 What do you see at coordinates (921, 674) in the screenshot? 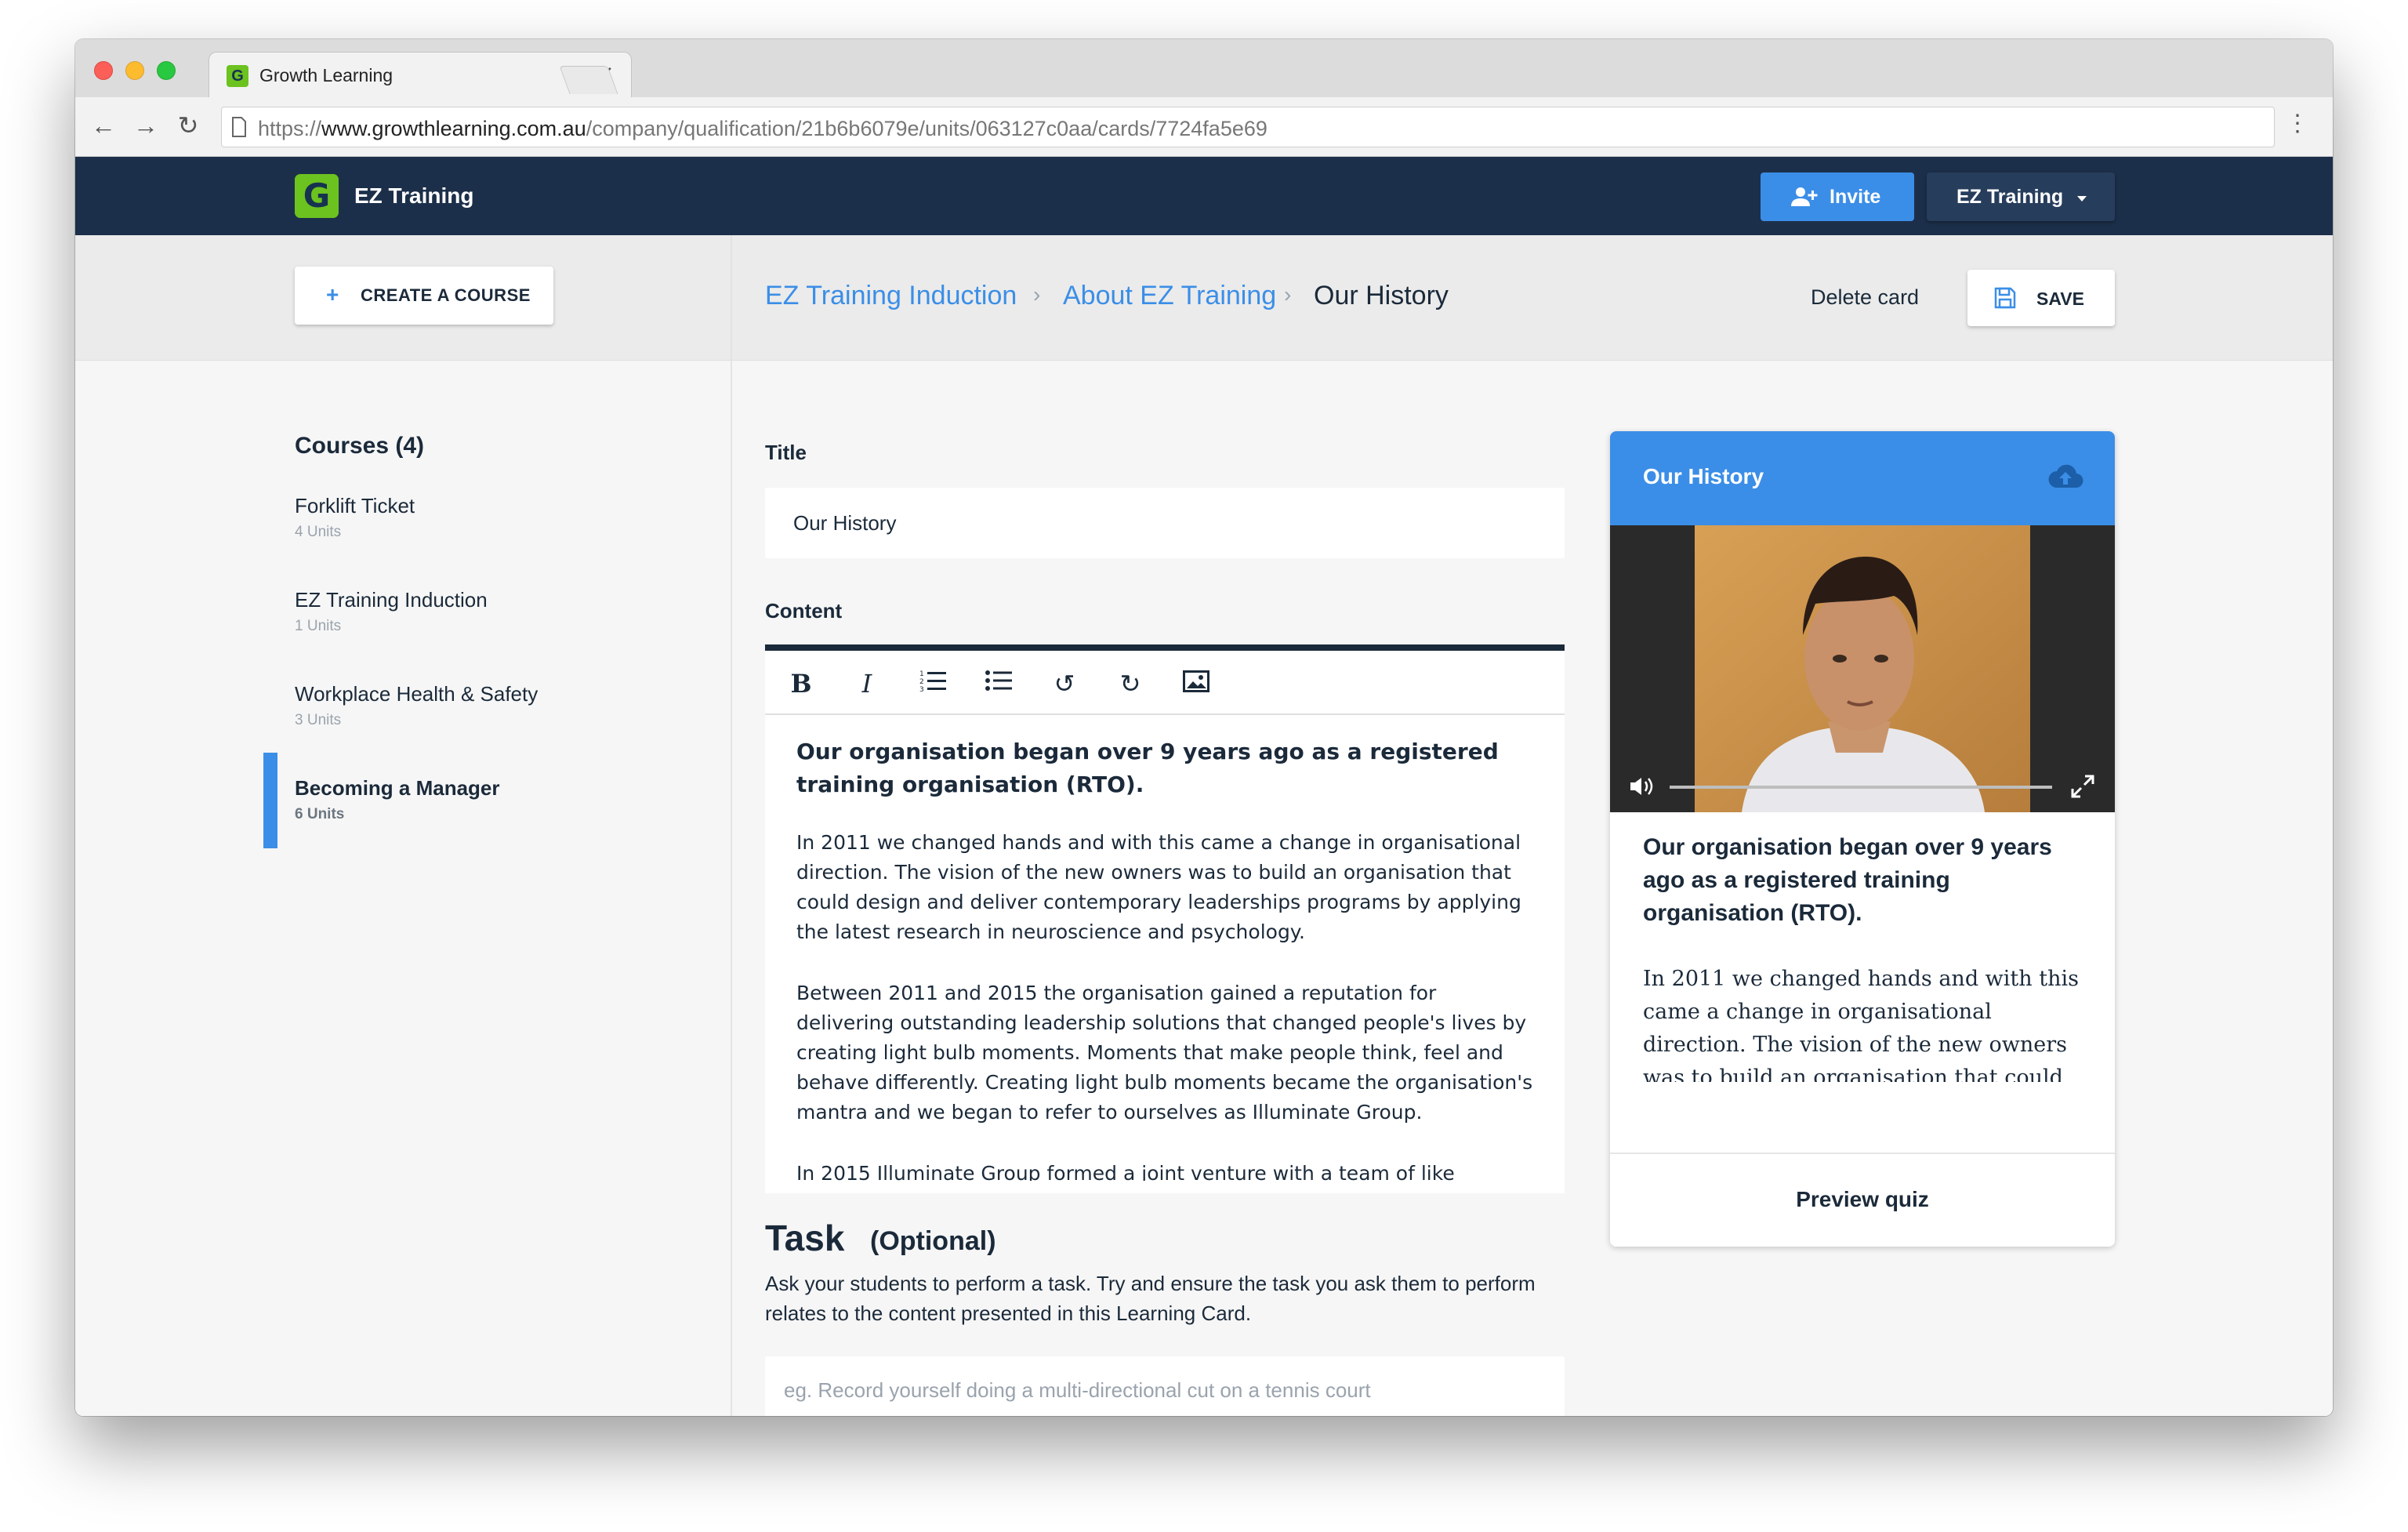
I see `svg-text: 1` at bounding box center [921, 674].